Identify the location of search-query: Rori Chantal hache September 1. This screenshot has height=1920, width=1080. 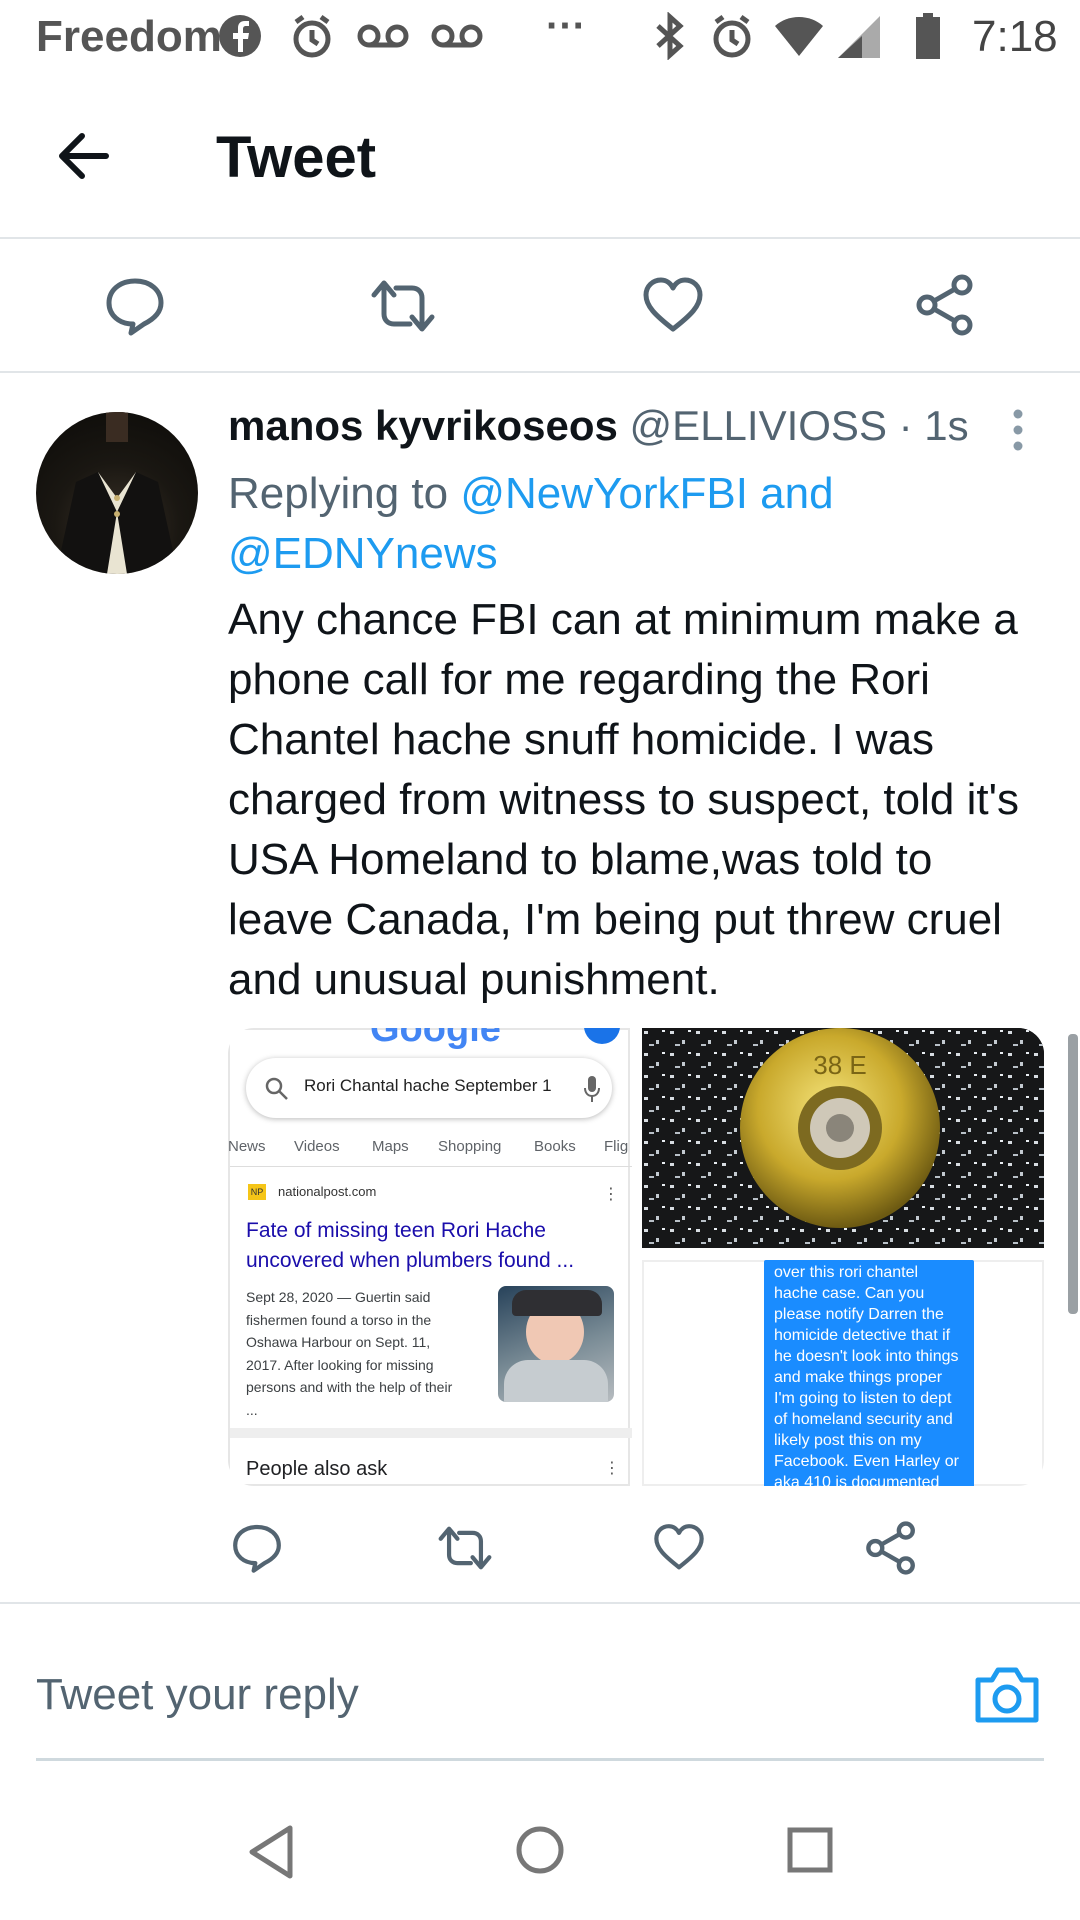
(428, 1085).